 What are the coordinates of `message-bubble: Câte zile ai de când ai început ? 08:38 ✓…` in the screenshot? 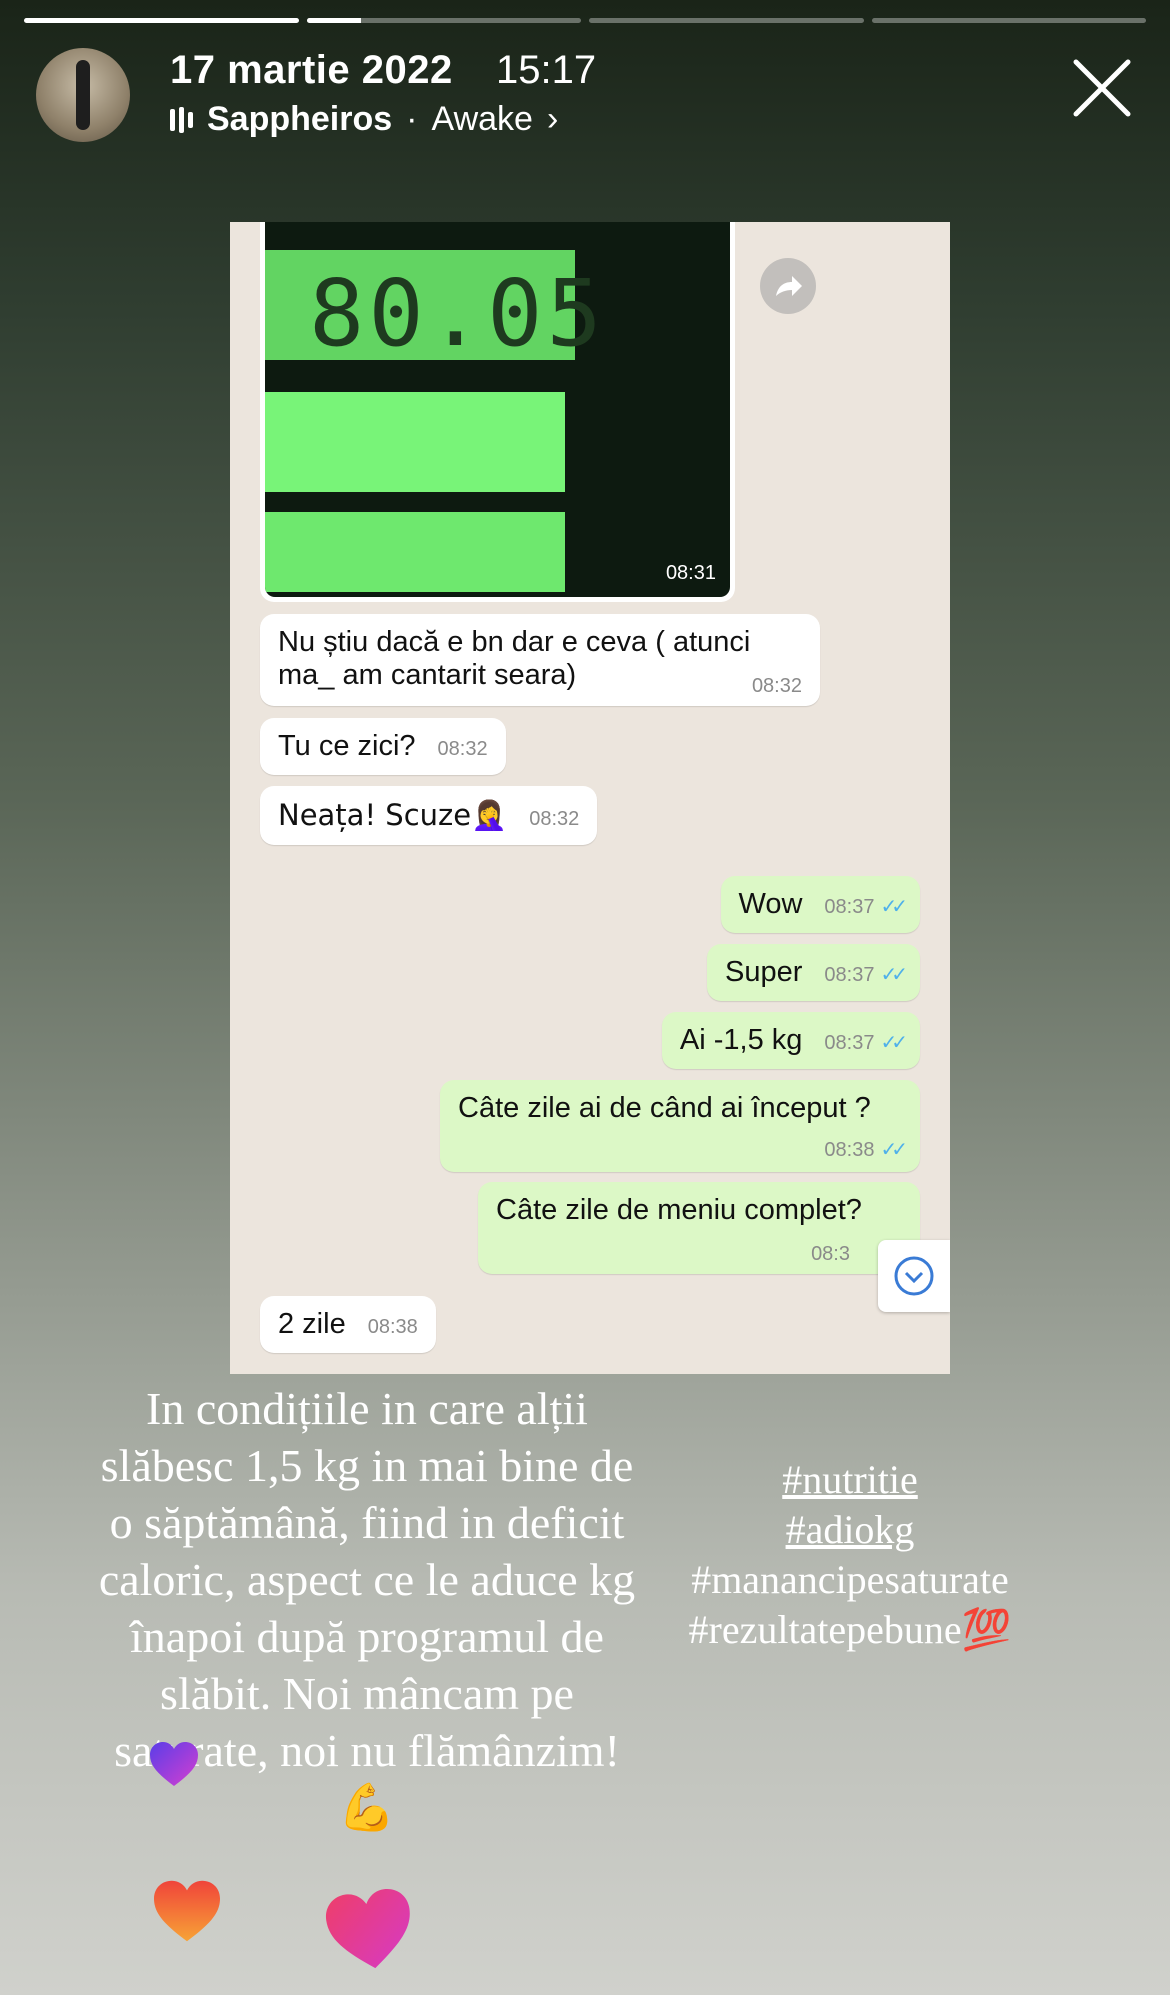 It's located at (680, 1126).